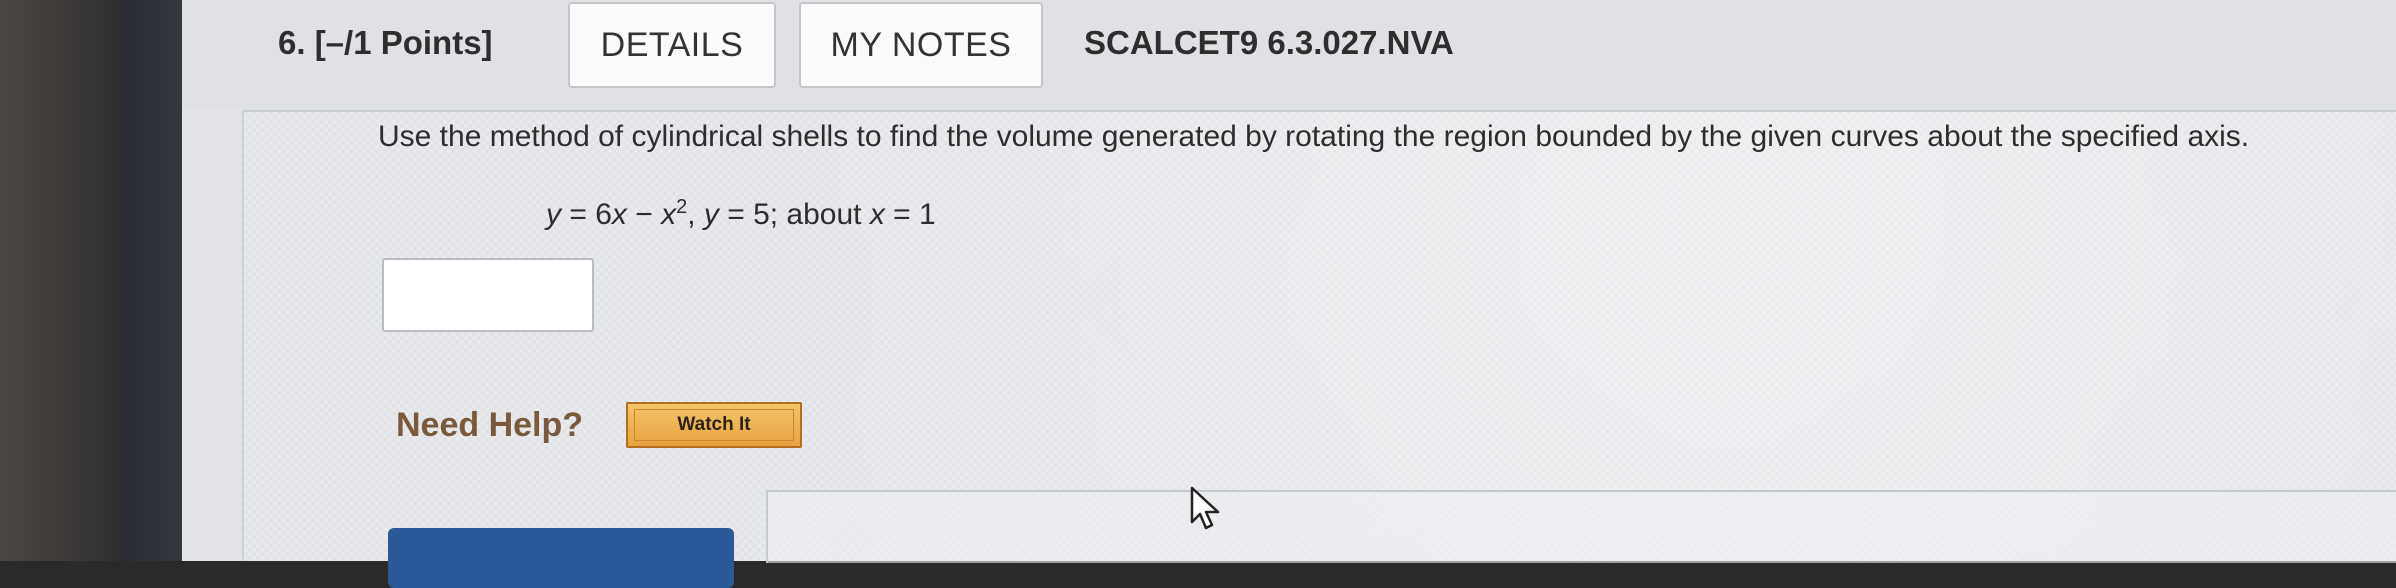 This screenshot has height=588, width=2396. I want to click on arrow-cursor-icon, so click(1205, 508).